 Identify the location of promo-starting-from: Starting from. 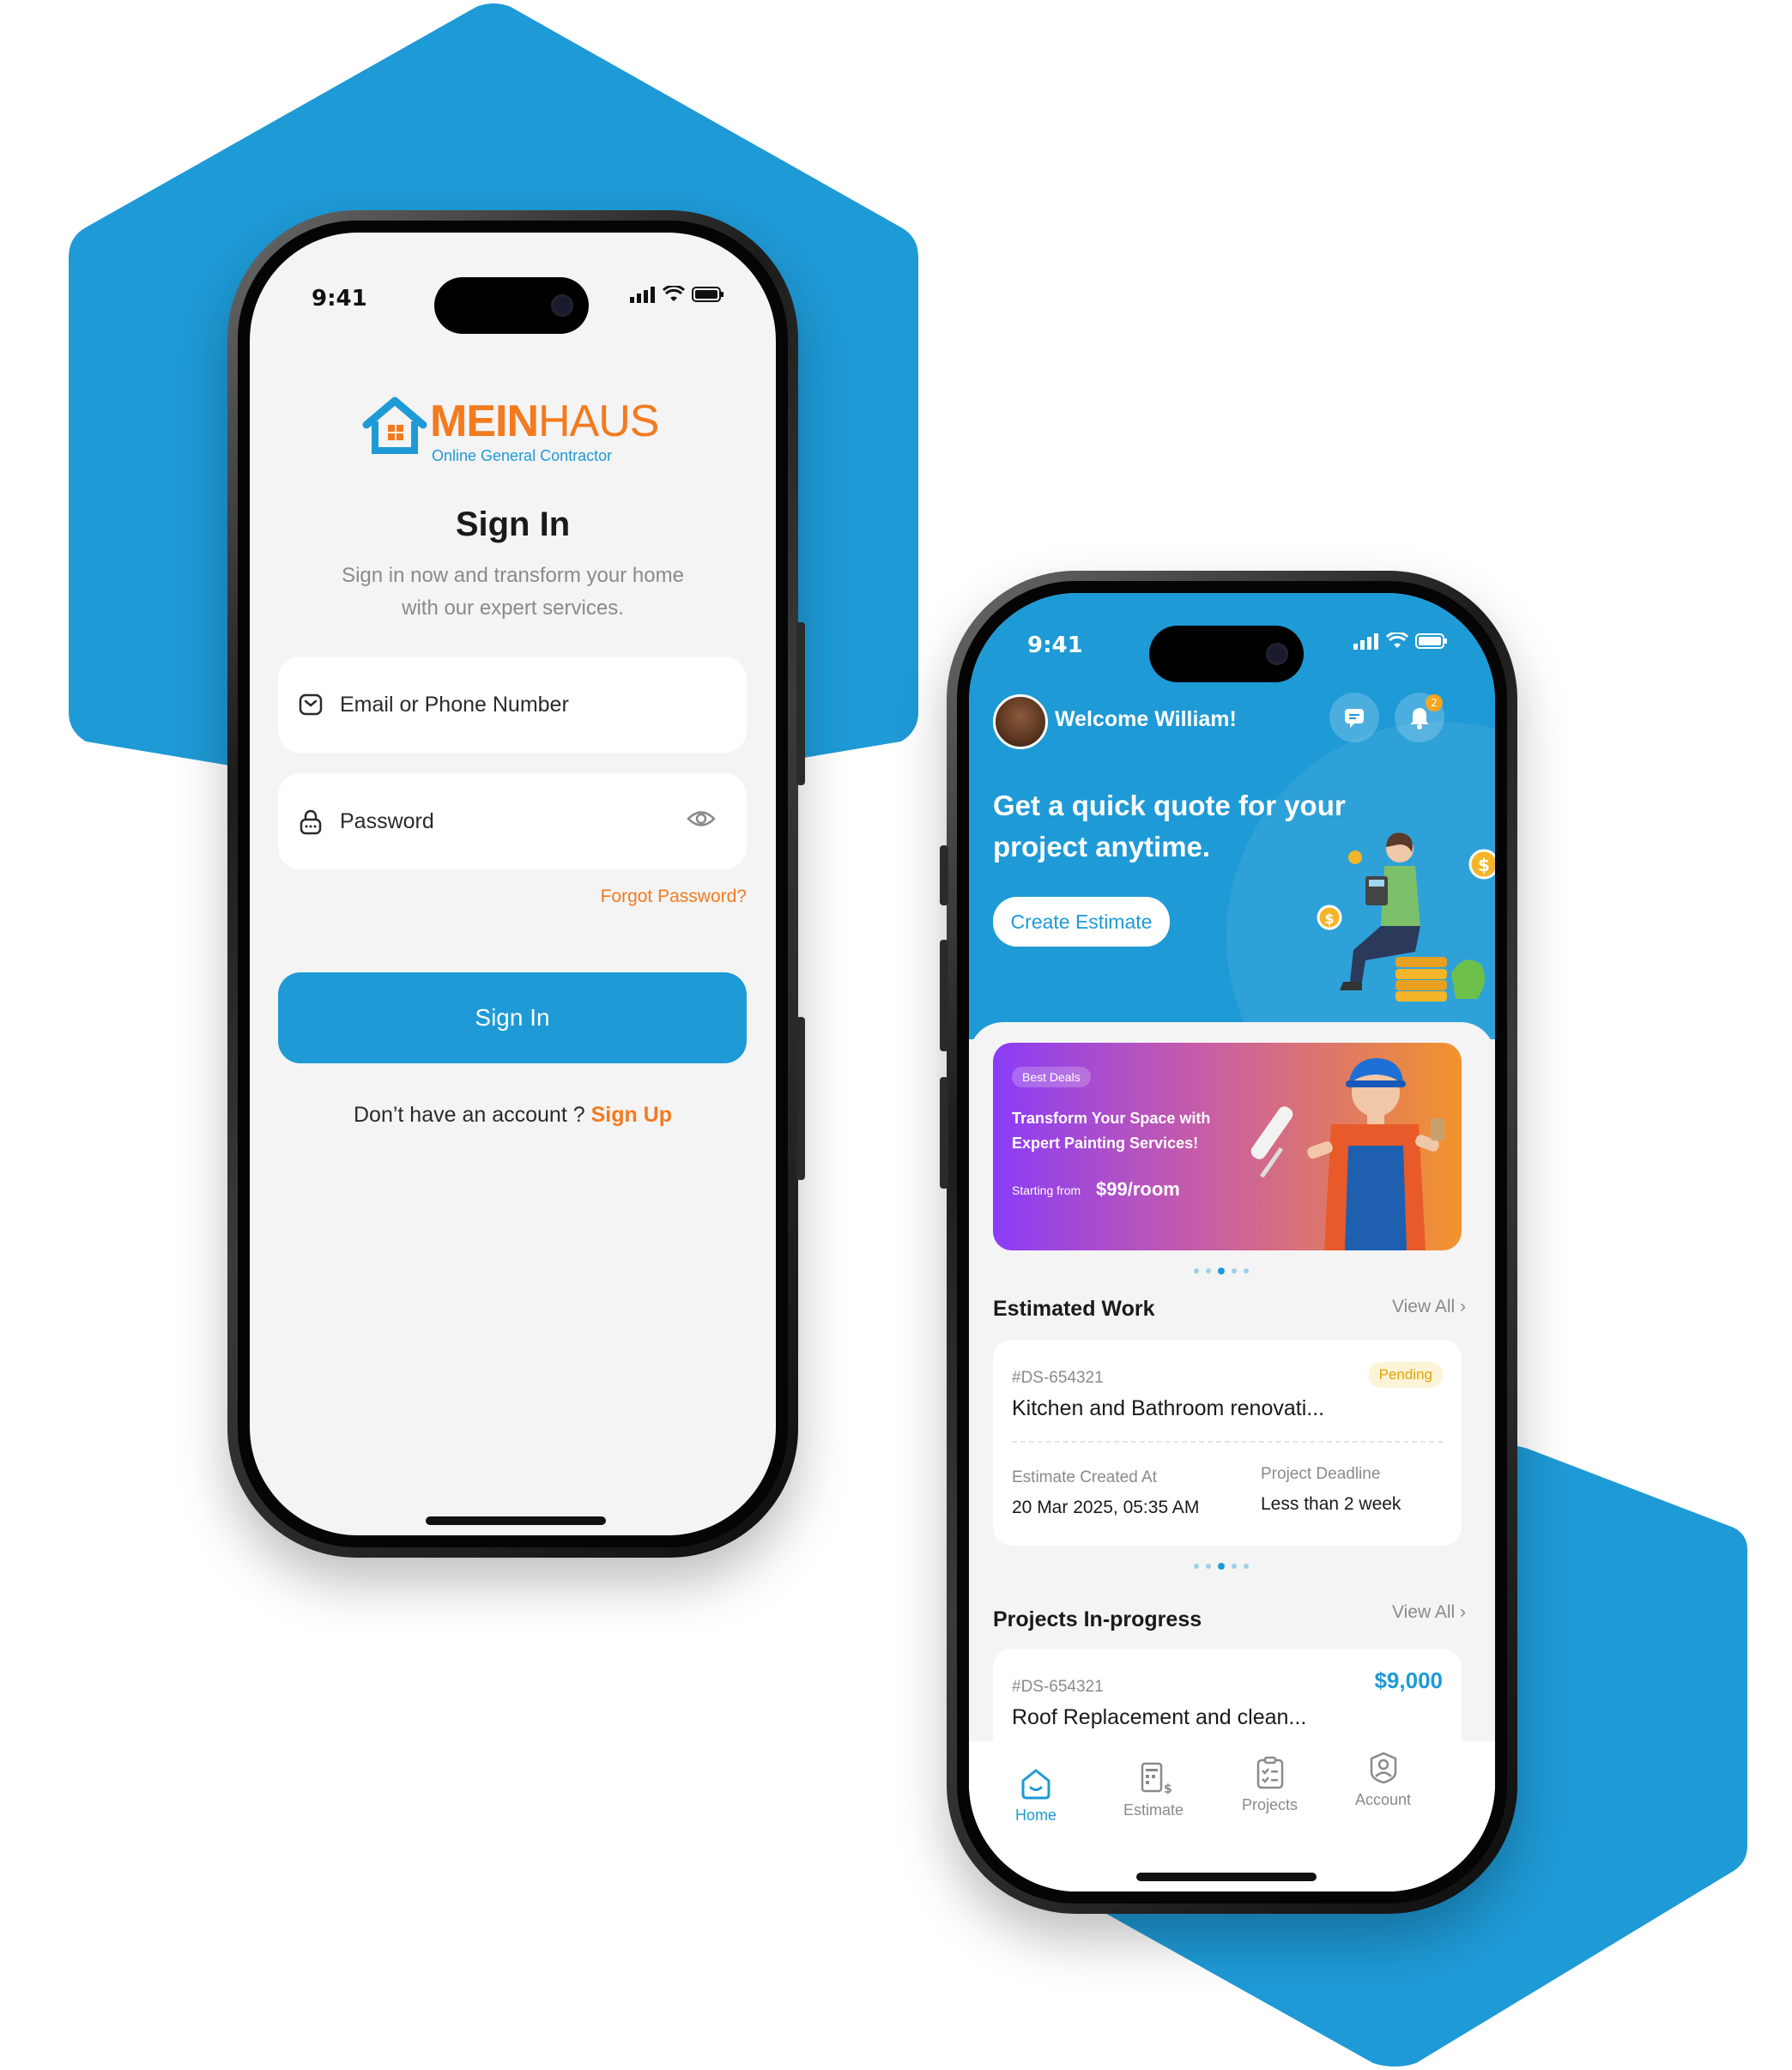
(1046, 1190).